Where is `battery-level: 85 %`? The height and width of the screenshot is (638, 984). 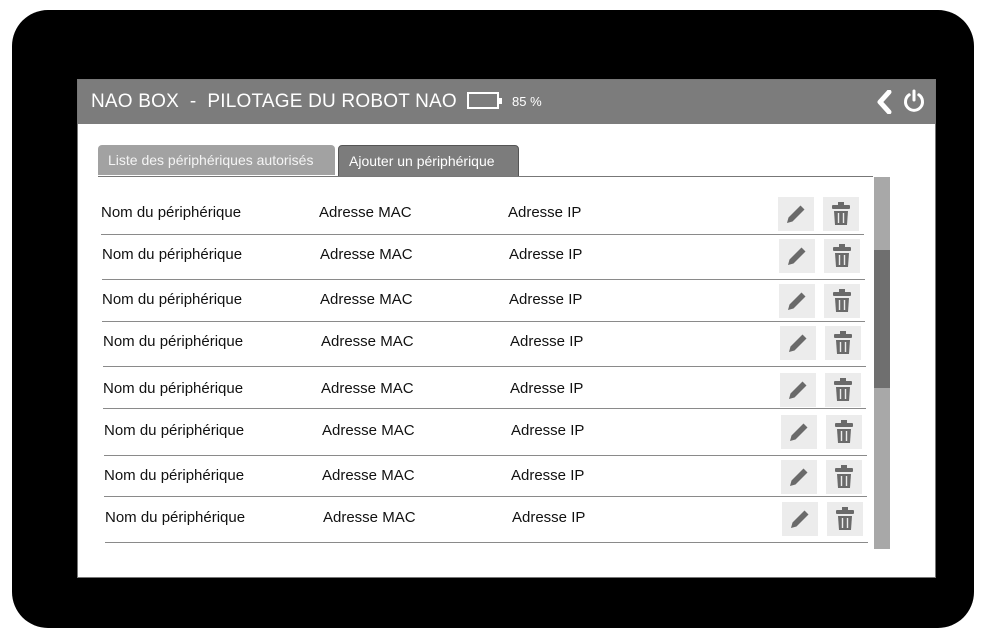 battery-level: 85 % is located at coordinates (527, 101).